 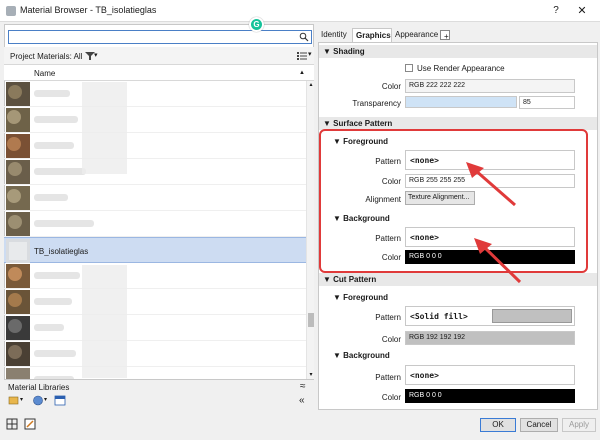 What do you see at coordinates (490, 396) in the screenshot?
I see `cut-background-color-field: RGB 0 0 0` at bounding box center [490, 396].